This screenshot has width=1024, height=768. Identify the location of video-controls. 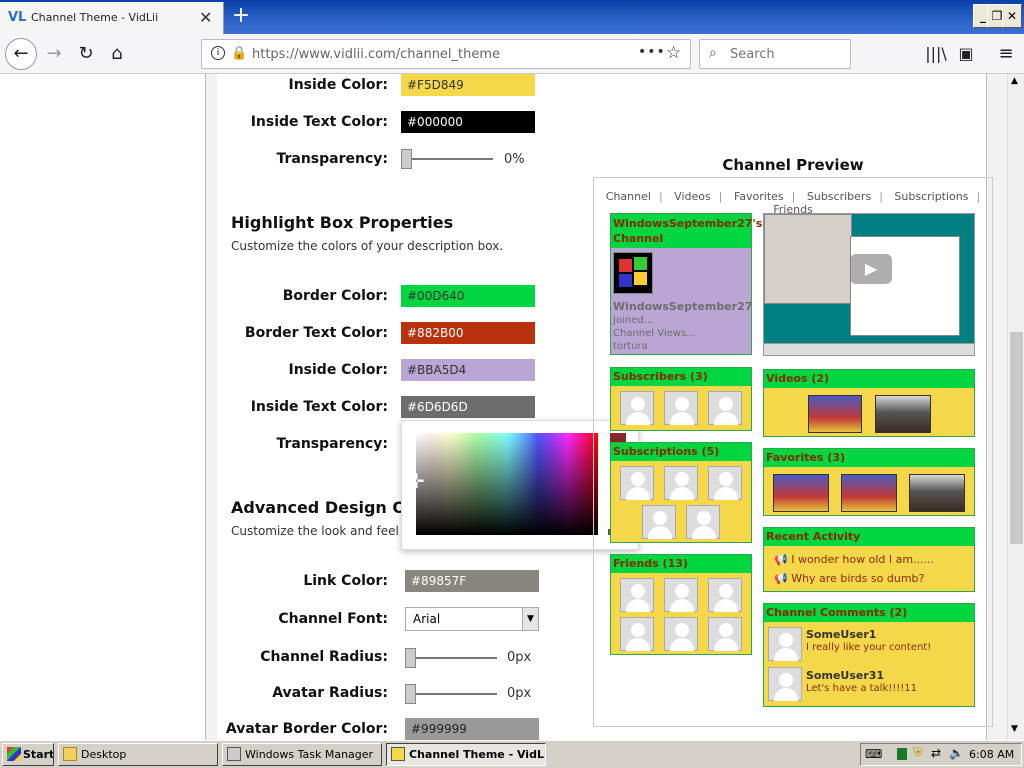
(869, 349).